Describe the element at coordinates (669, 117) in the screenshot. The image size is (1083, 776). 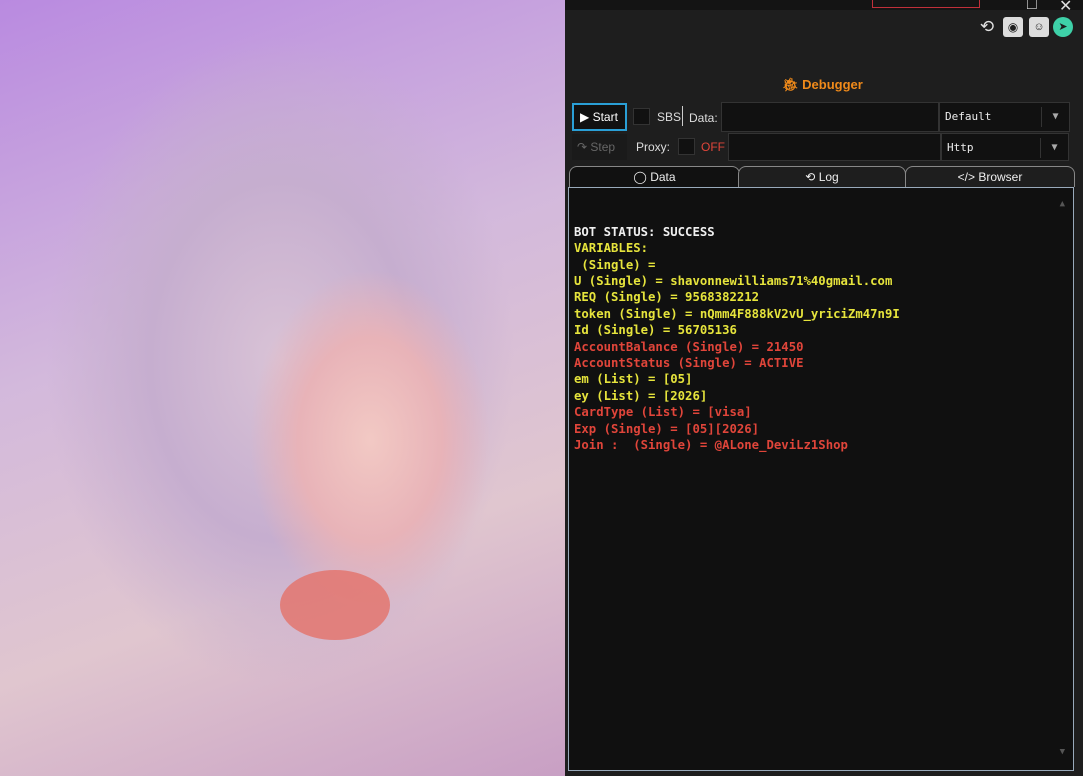
I see `sbs-label: SBS` at that location.